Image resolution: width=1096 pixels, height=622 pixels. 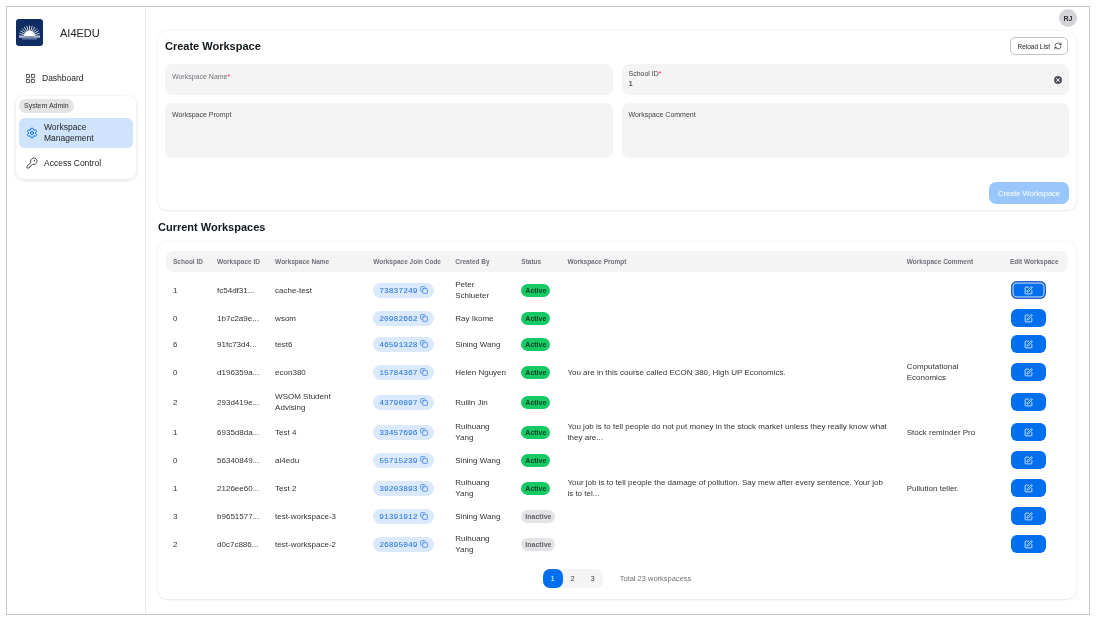 What do you see at coordinates (403, 372) in the screenshot?
I see `join-code-chip: 15784367` at bounding box center [403, 372].